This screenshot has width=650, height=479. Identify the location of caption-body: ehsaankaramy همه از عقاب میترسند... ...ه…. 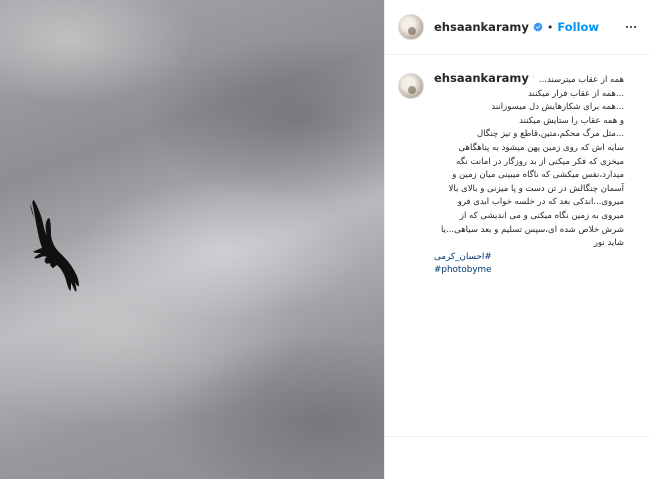
(529, 174).